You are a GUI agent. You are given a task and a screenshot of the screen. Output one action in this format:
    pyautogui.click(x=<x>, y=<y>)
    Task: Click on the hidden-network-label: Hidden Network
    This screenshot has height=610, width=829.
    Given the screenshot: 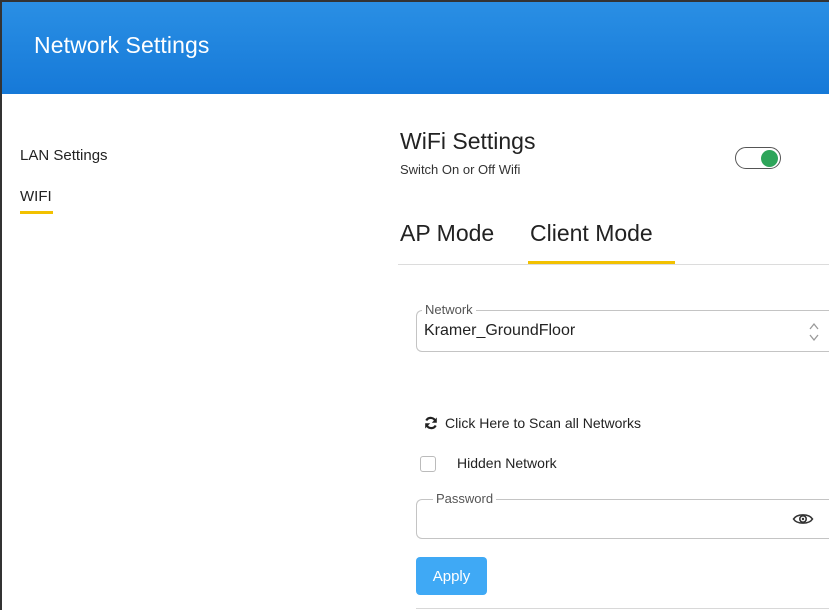 What is the action you would take?
    pyautogui.click(x=507, y=463)
    